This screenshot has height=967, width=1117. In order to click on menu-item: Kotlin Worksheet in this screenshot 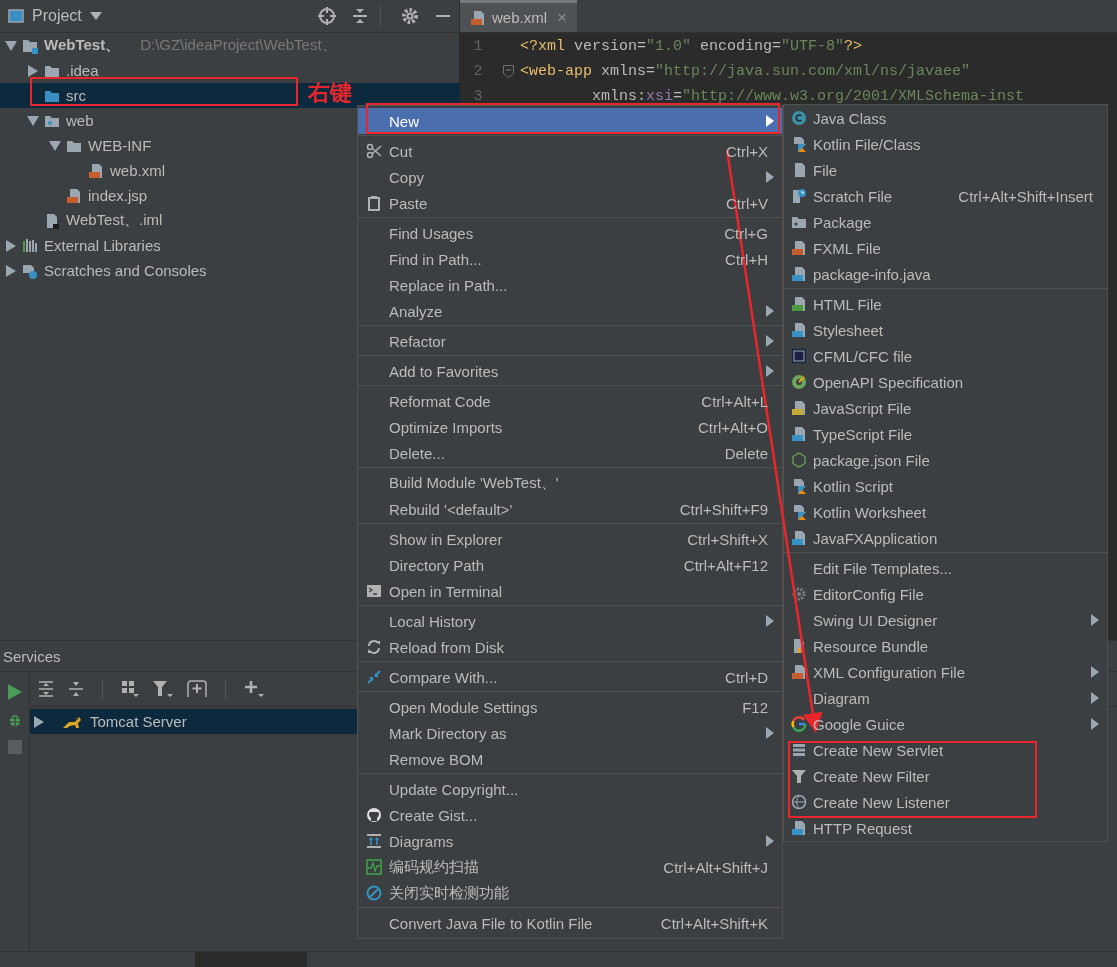, I will do `click(945, 512)`.